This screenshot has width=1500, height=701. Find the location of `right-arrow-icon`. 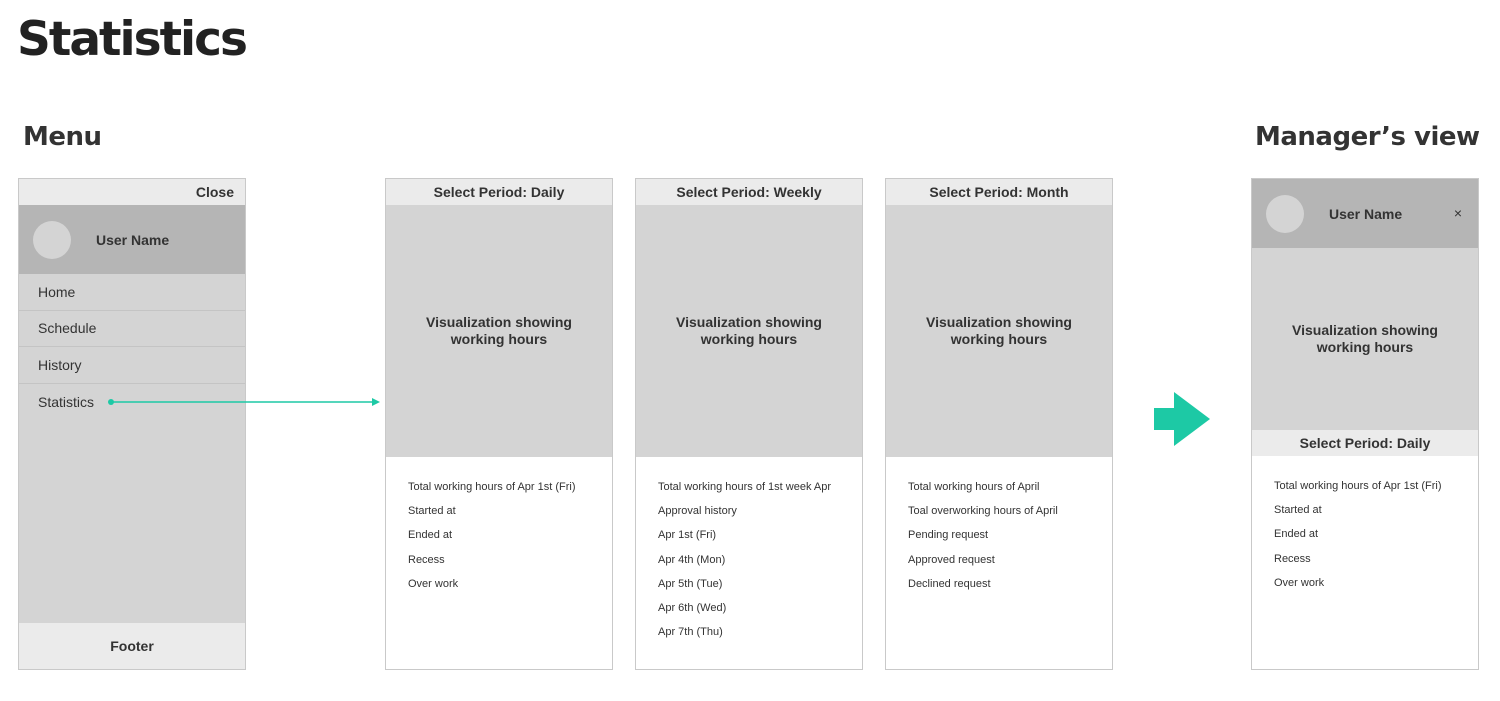

right-arrow-icon is located at coordinates (1182, 419).